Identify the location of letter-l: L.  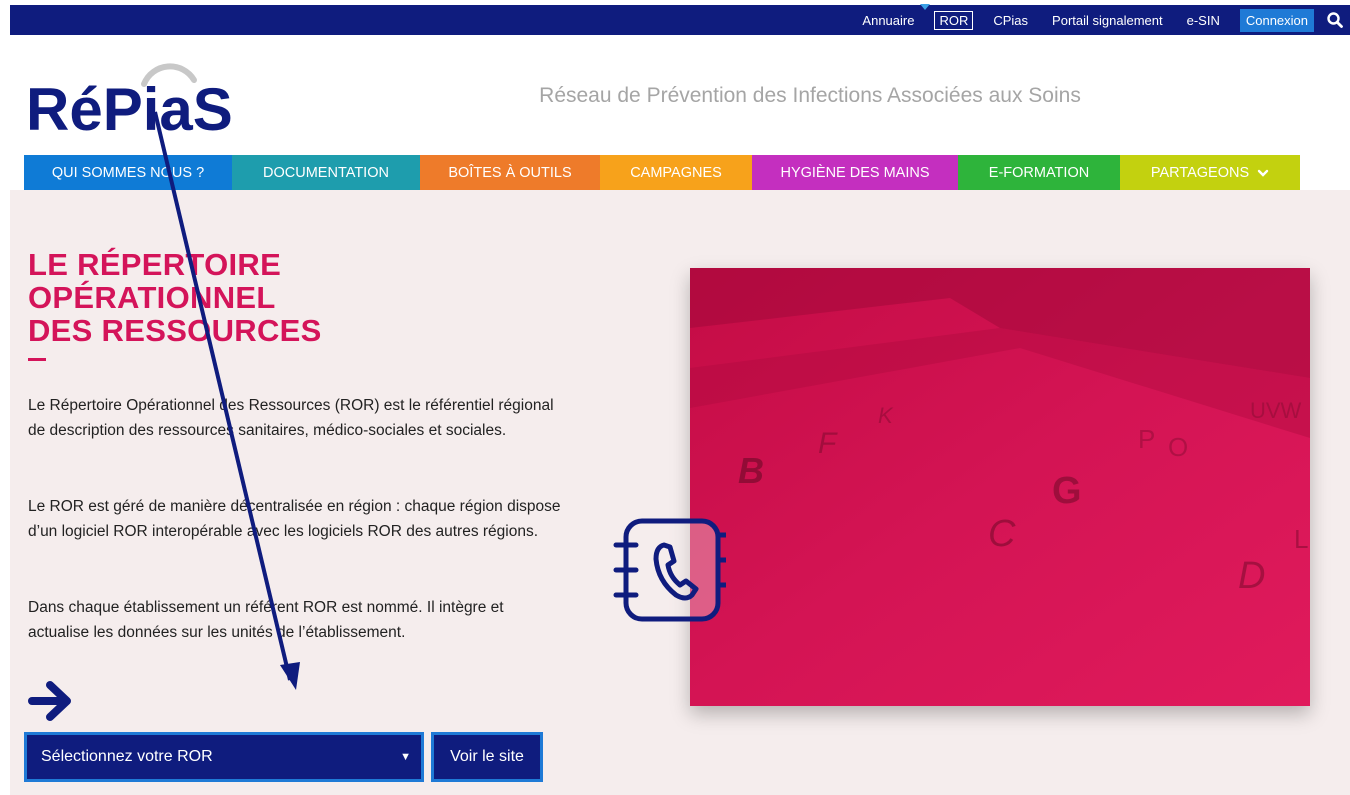
(1301, 539).